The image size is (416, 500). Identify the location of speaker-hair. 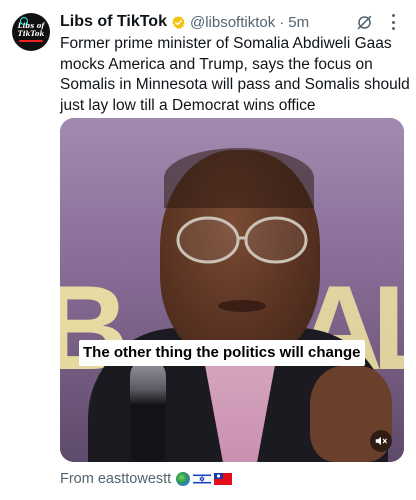
(239, 178).